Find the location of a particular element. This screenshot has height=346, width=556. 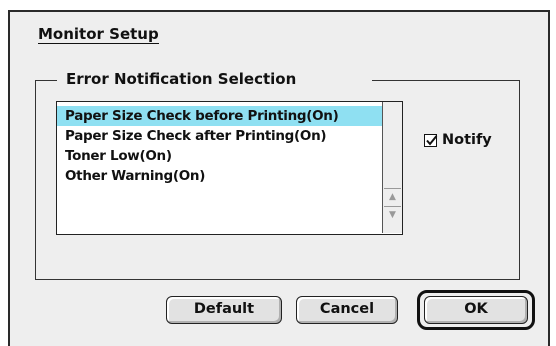

scroll-up-icon: ▲ is located at coordinates (392, 196).